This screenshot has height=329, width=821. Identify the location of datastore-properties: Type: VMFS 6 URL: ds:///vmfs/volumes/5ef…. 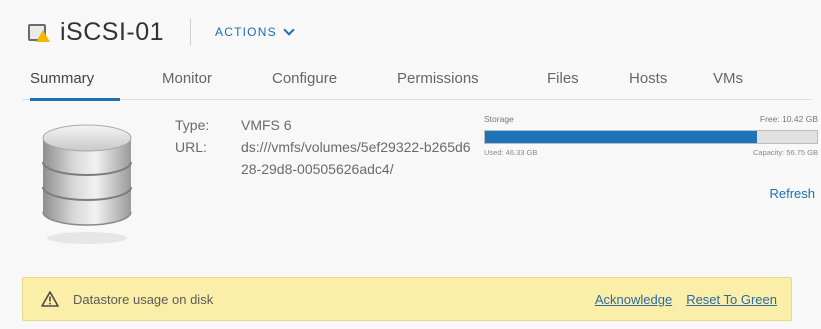
(324, 147).